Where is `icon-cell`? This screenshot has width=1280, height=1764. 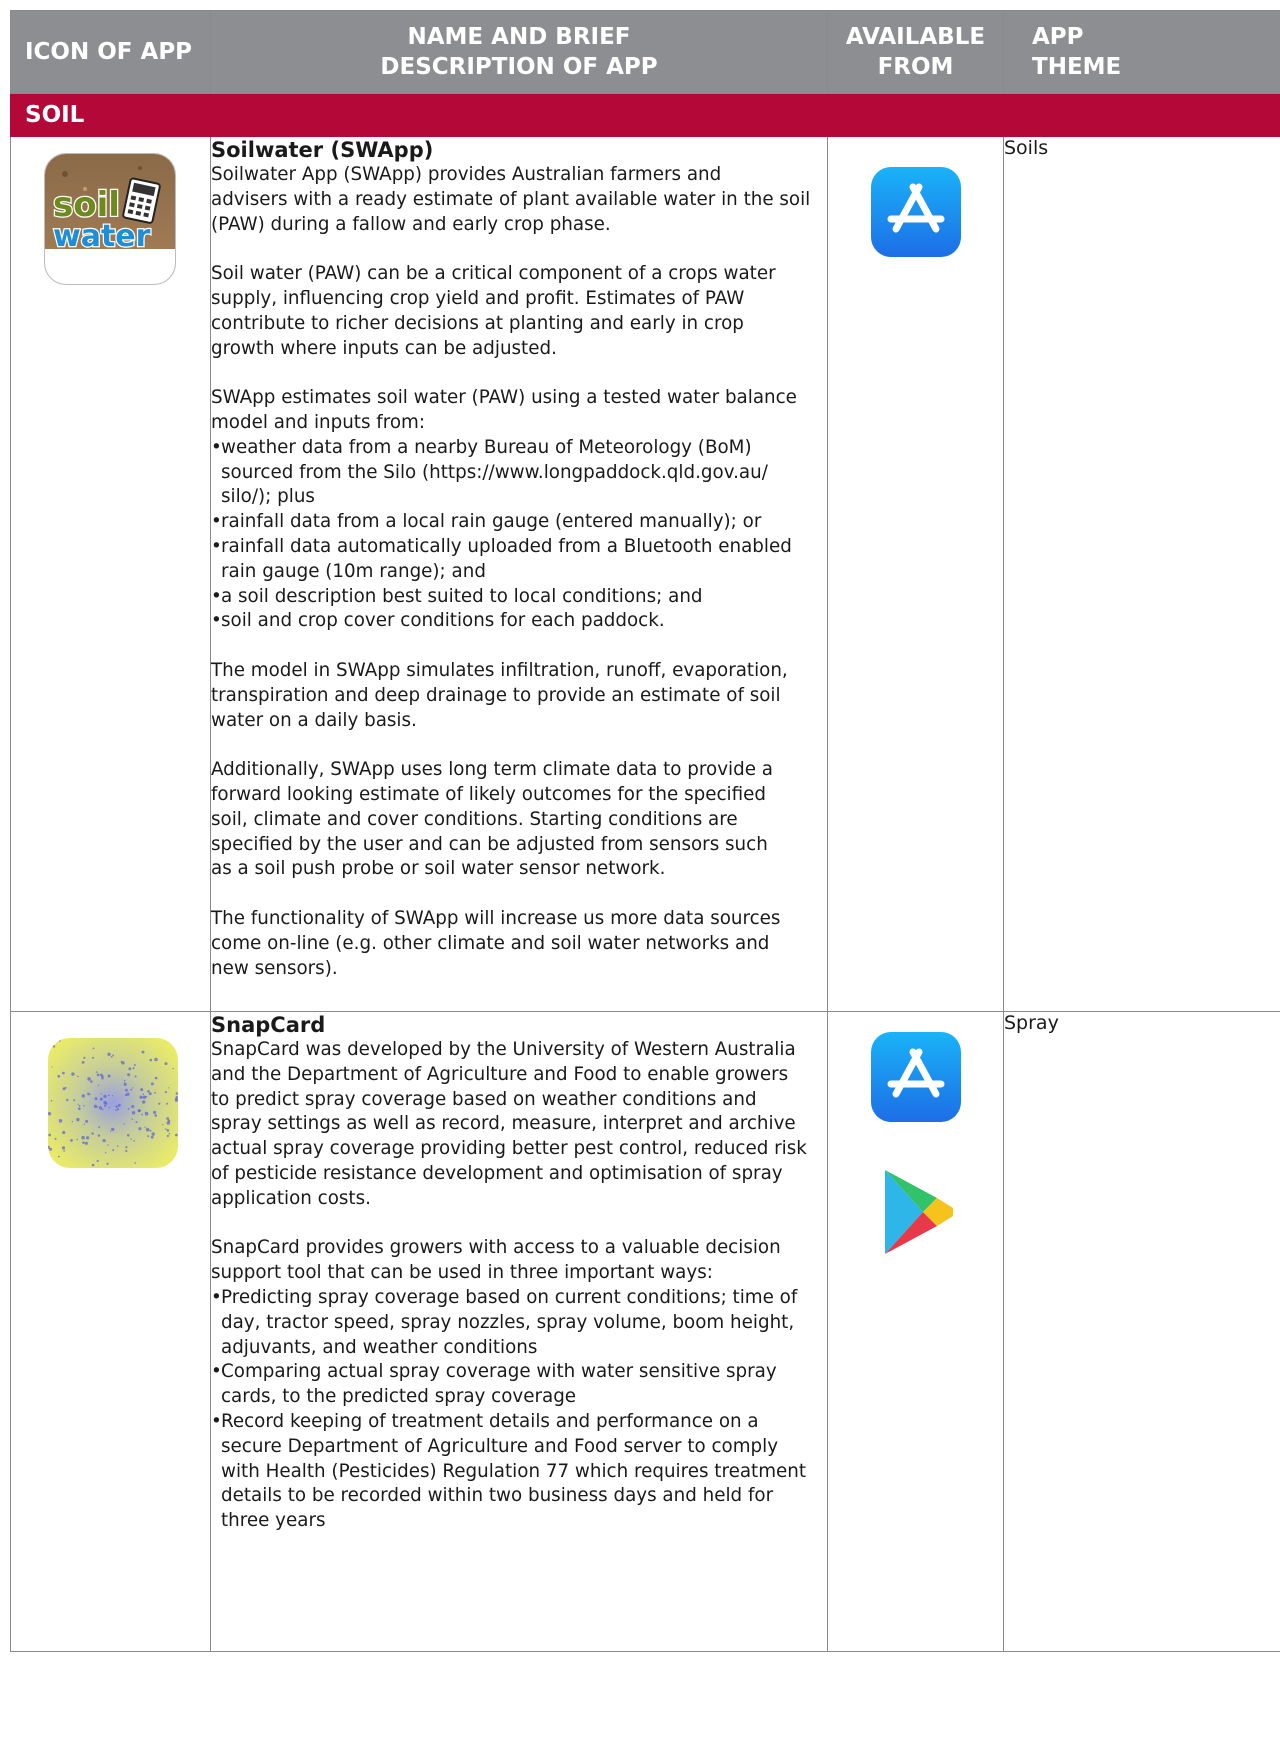 icon-cell is located at coordinates (110, 1331).